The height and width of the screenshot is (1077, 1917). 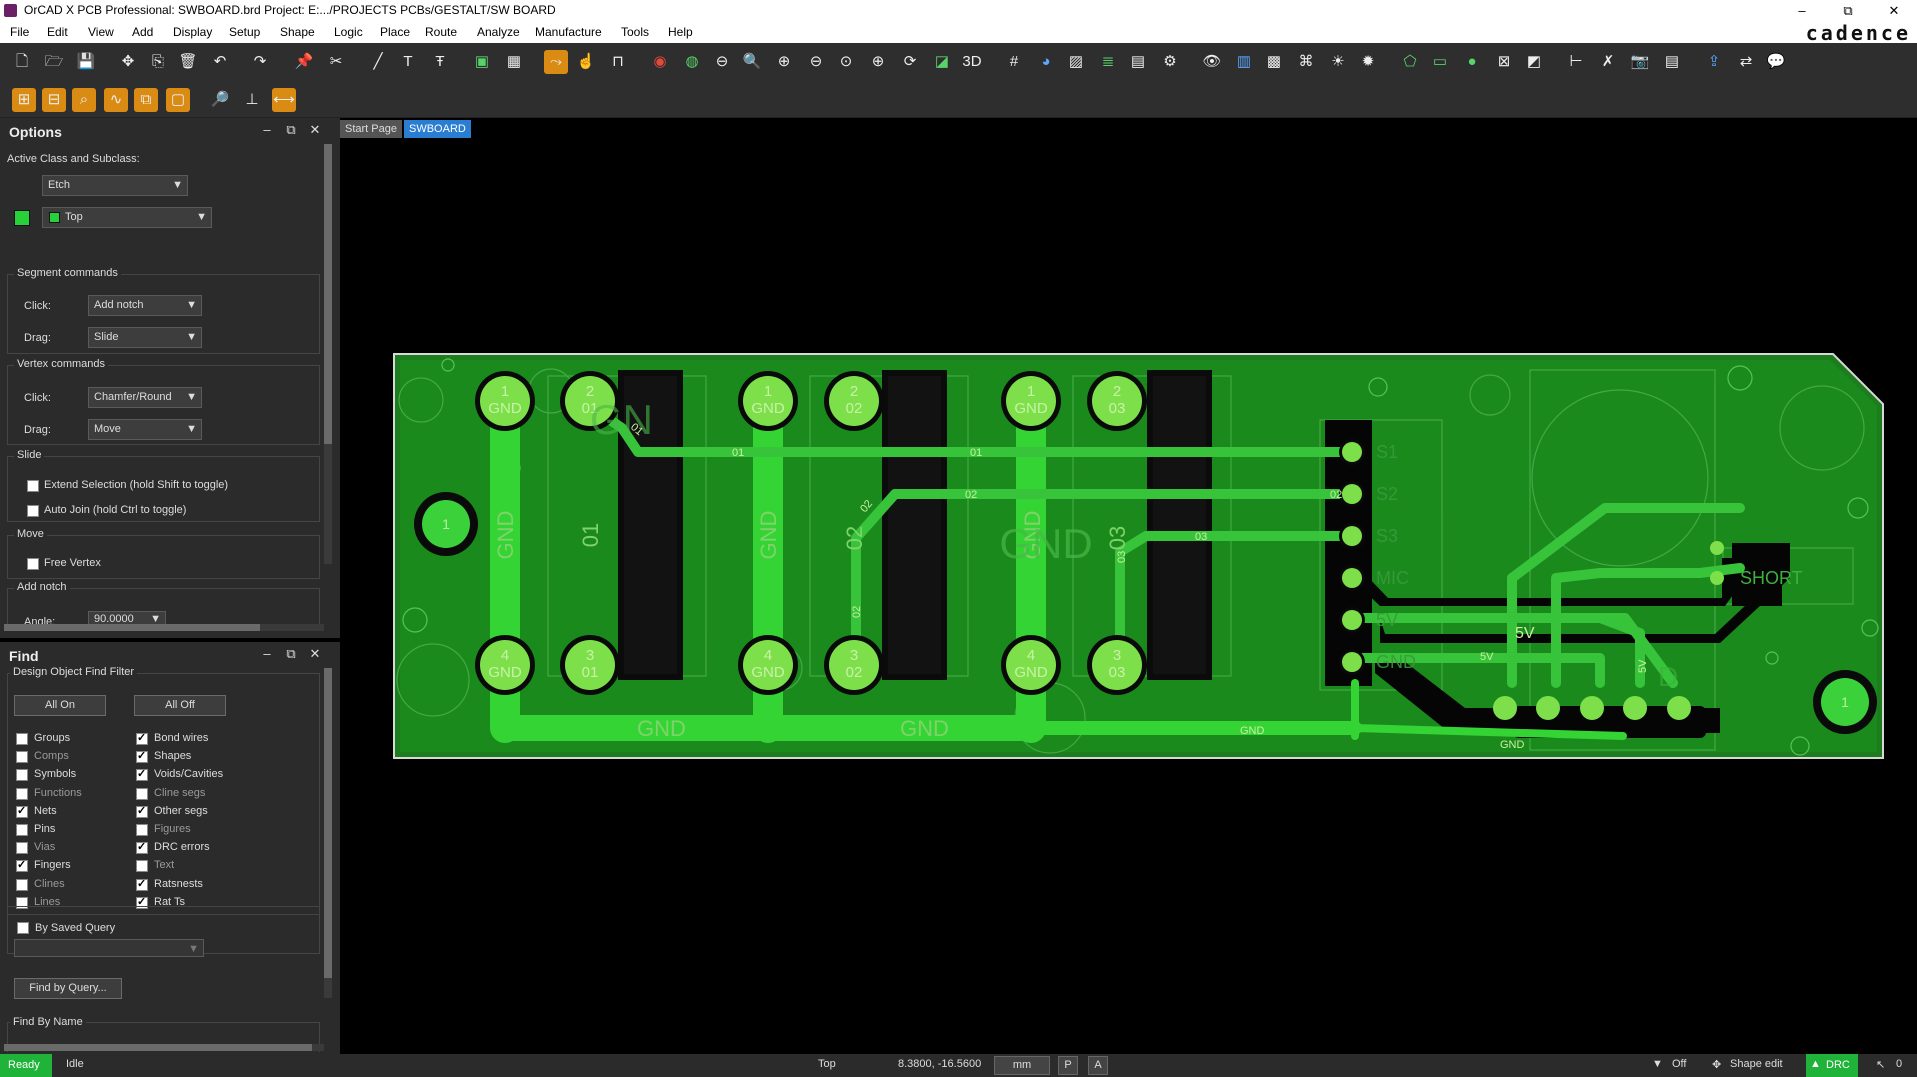 I want to click on add-line-icon: ╱, so click(x=378, y=62).